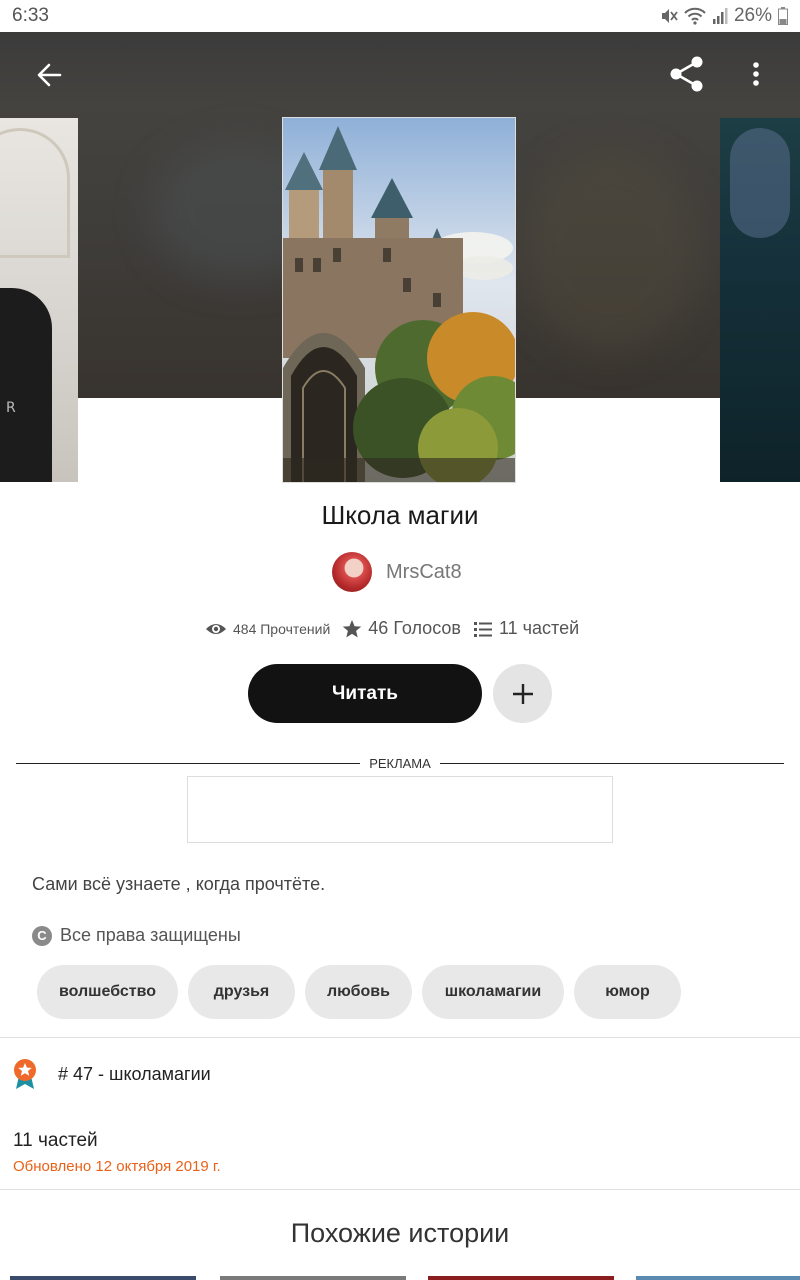  What do you see at coordinates (11, 408) in the screenshot?
I see `cover-decoration: R` at bounding box center [11, 408].